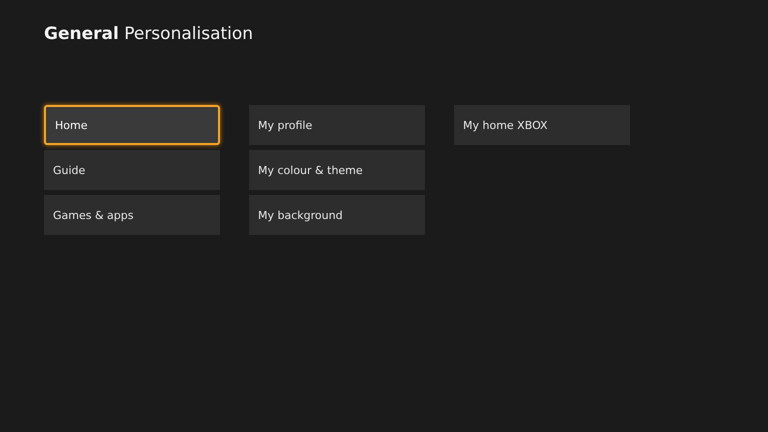 The height and width of the screenshot is (432, 768). What do you see at coordinates (337, 125) in the screenshot?
I see `menu-tile: My profile` at bounding box center [337, 125].